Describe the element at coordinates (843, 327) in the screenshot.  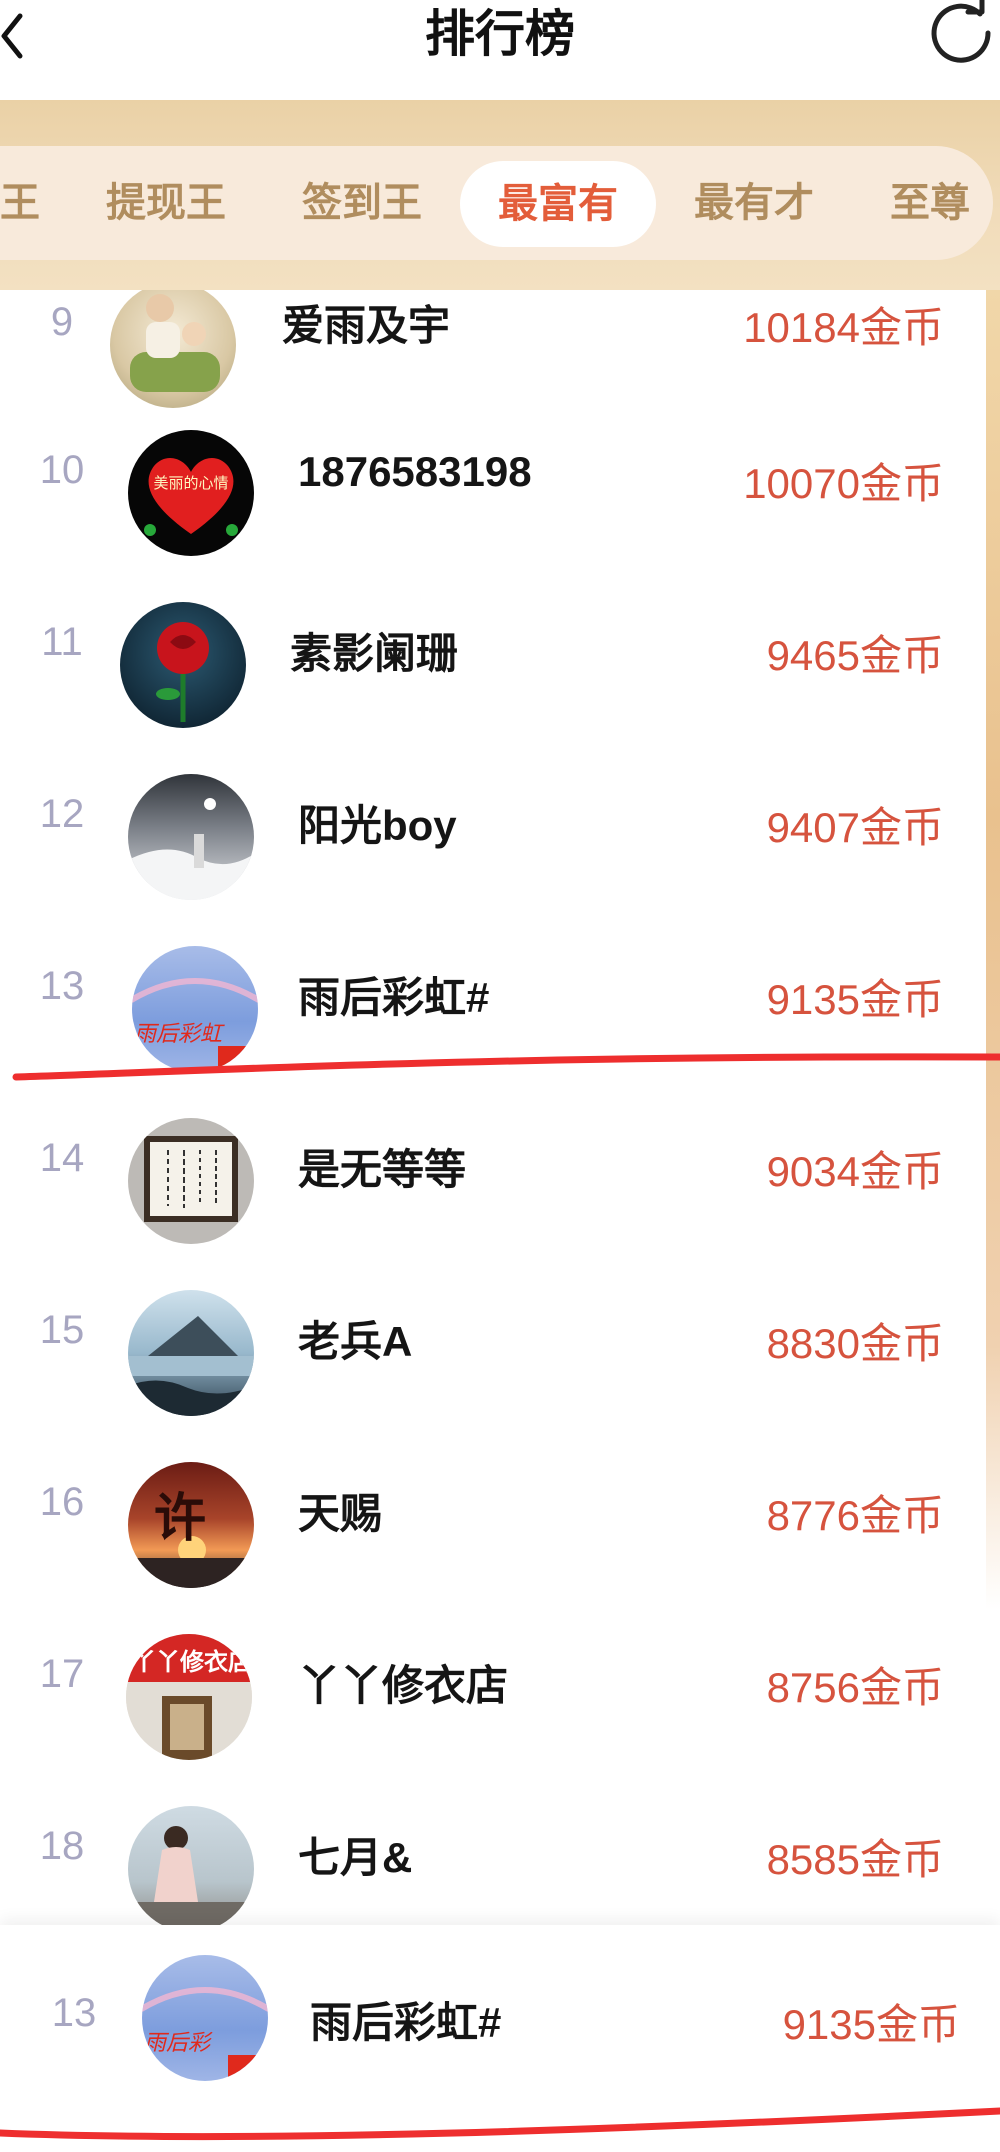
I see `coin-amount: 10184金币` at that location.